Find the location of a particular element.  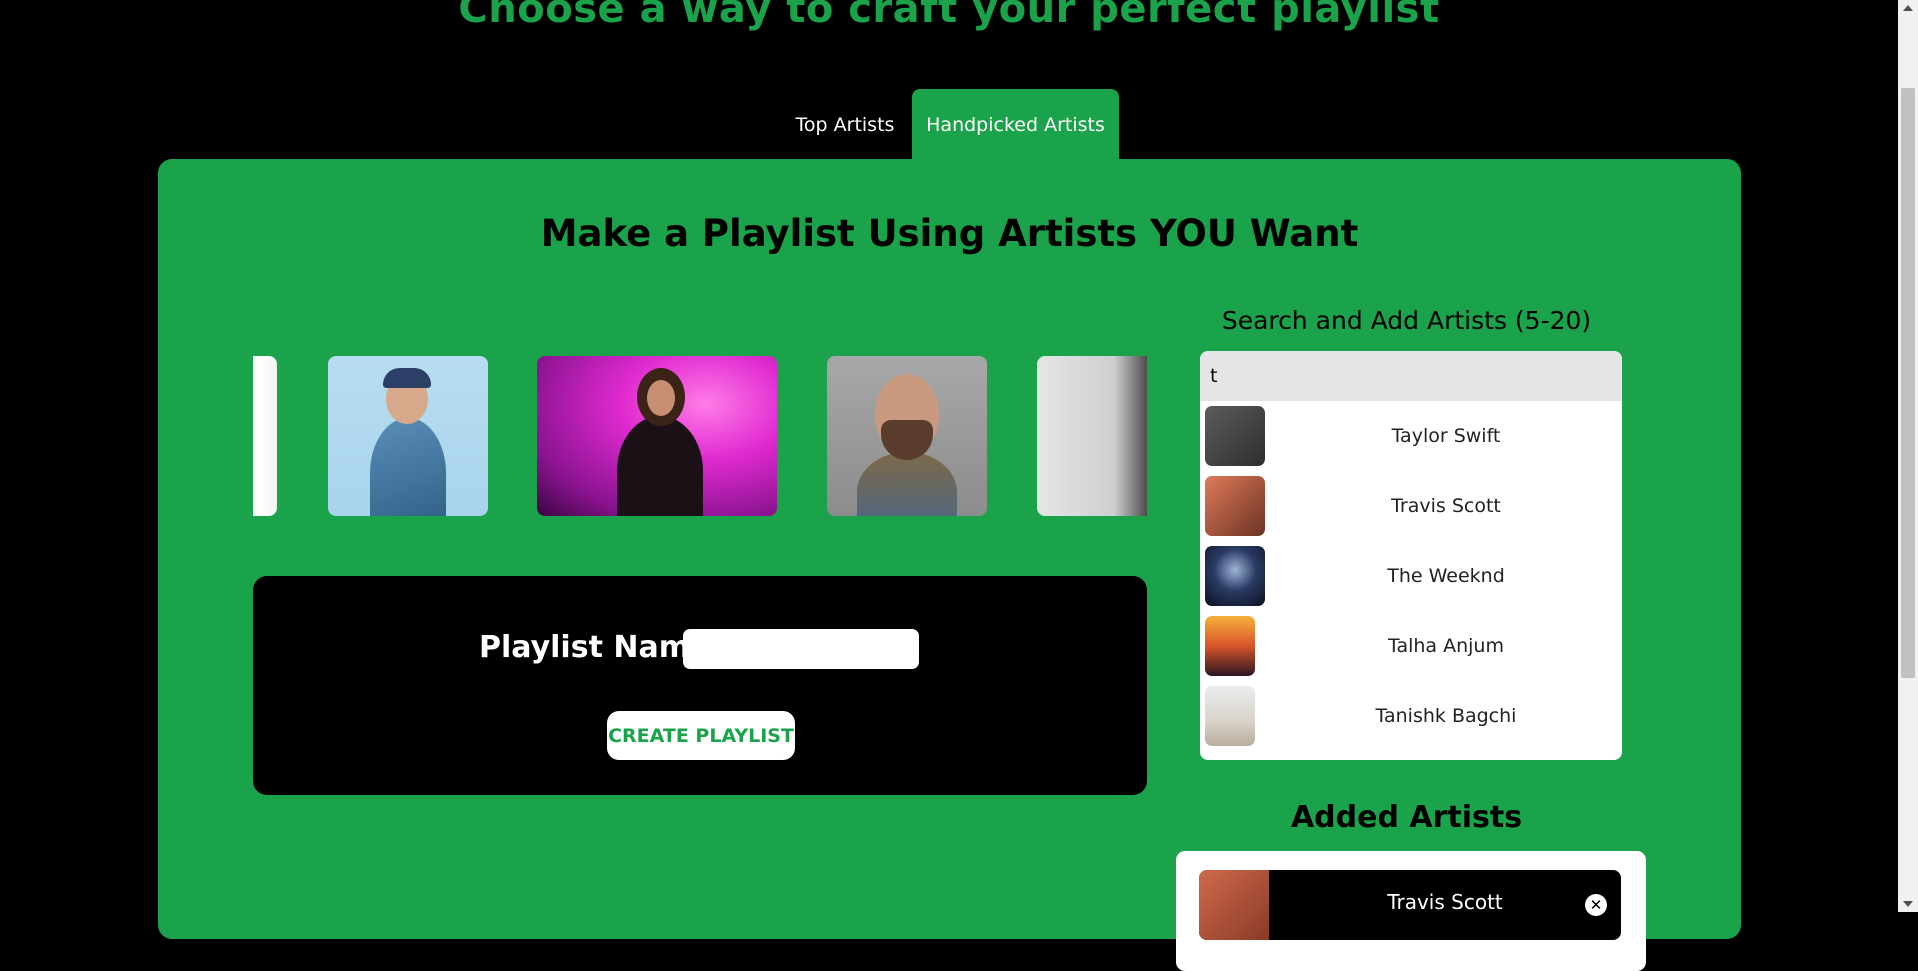

artist-name: The Weeknd is located at coordinates (1446, 576).